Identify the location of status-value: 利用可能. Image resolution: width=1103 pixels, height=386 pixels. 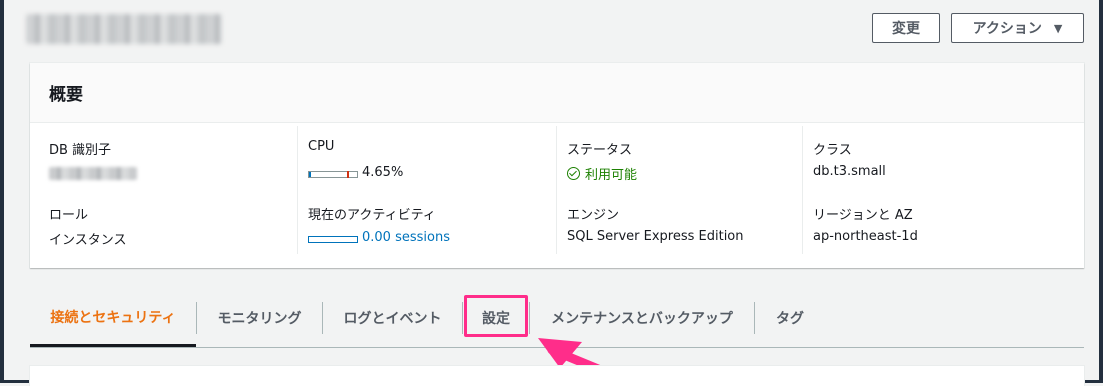
(602, 173).